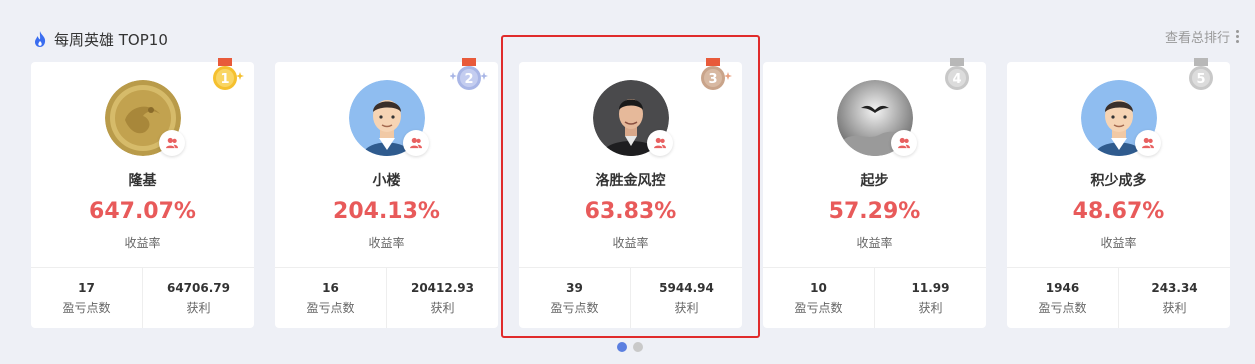  What do you see at coordinates (930, 298) in the screenshot?
I see `profit-stat: 11.99 获利` at bounding box center [930, 298].